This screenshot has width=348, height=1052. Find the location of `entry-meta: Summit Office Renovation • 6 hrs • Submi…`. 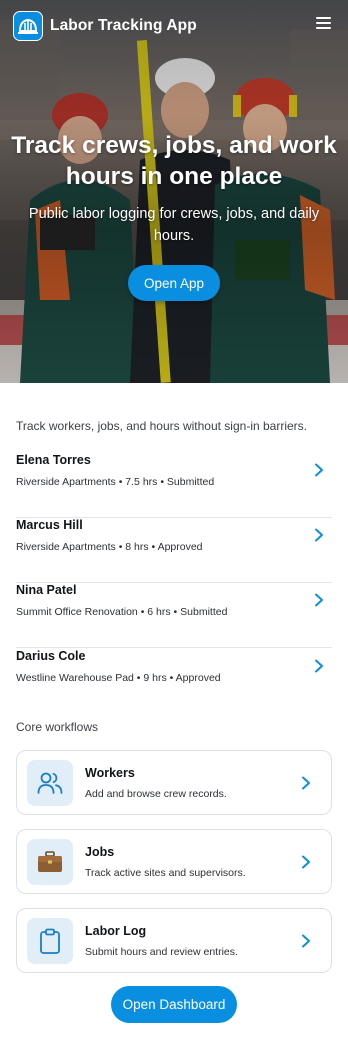

entry-meta: Summit Office Renovation • 6 hrs • Submi… is located at coordinates (122, 612).